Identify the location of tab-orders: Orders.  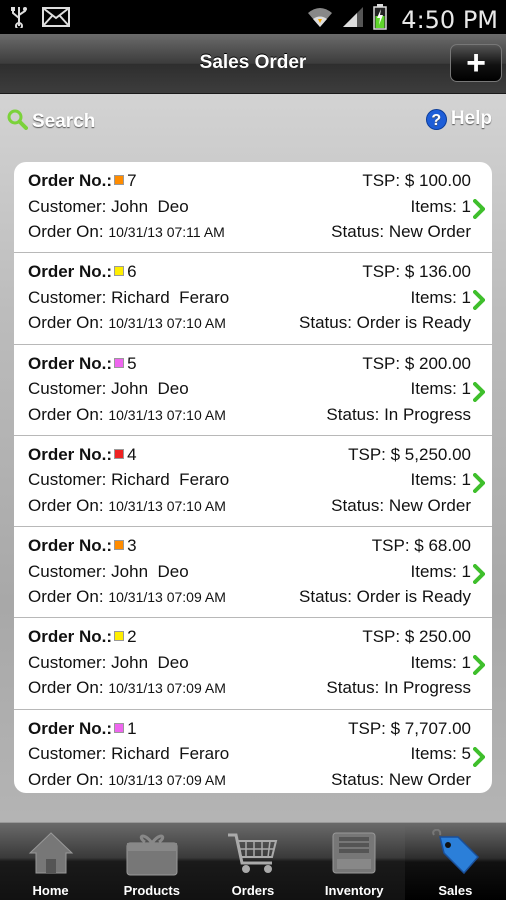
(252, 861).